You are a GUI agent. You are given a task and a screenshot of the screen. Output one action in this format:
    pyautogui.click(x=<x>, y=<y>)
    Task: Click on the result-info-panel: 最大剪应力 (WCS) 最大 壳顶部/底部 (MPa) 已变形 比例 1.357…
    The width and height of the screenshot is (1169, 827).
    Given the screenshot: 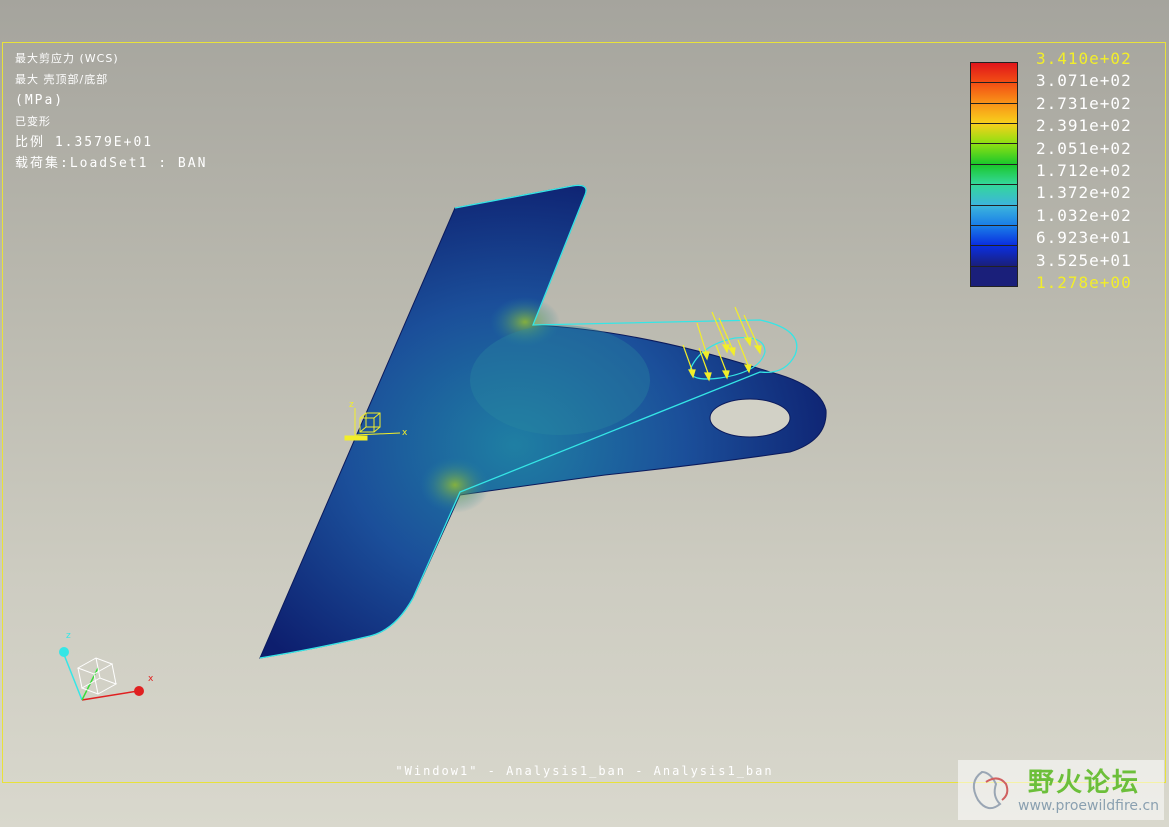 What is the action you would take?
    pyautogui.click(x=111, y=111)
    